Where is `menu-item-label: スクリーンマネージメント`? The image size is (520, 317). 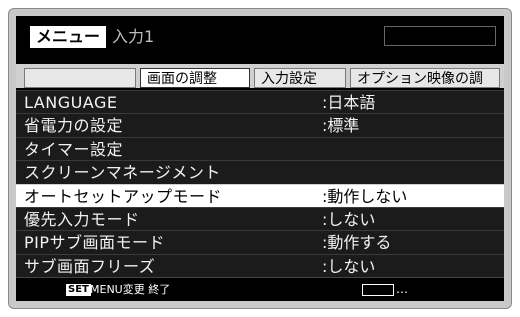 menu-item-label: スクリーンマネージメント is located at coordinates (122, 173).